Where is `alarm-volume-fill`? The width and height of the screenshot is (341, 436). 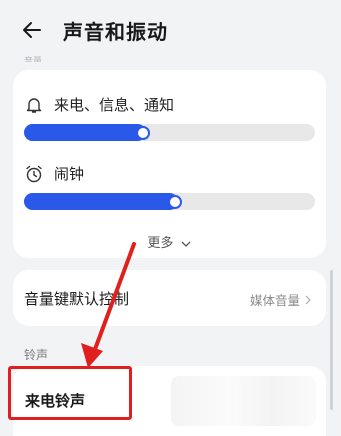
alarm-volume-fill is located at coordinates (101, 201).